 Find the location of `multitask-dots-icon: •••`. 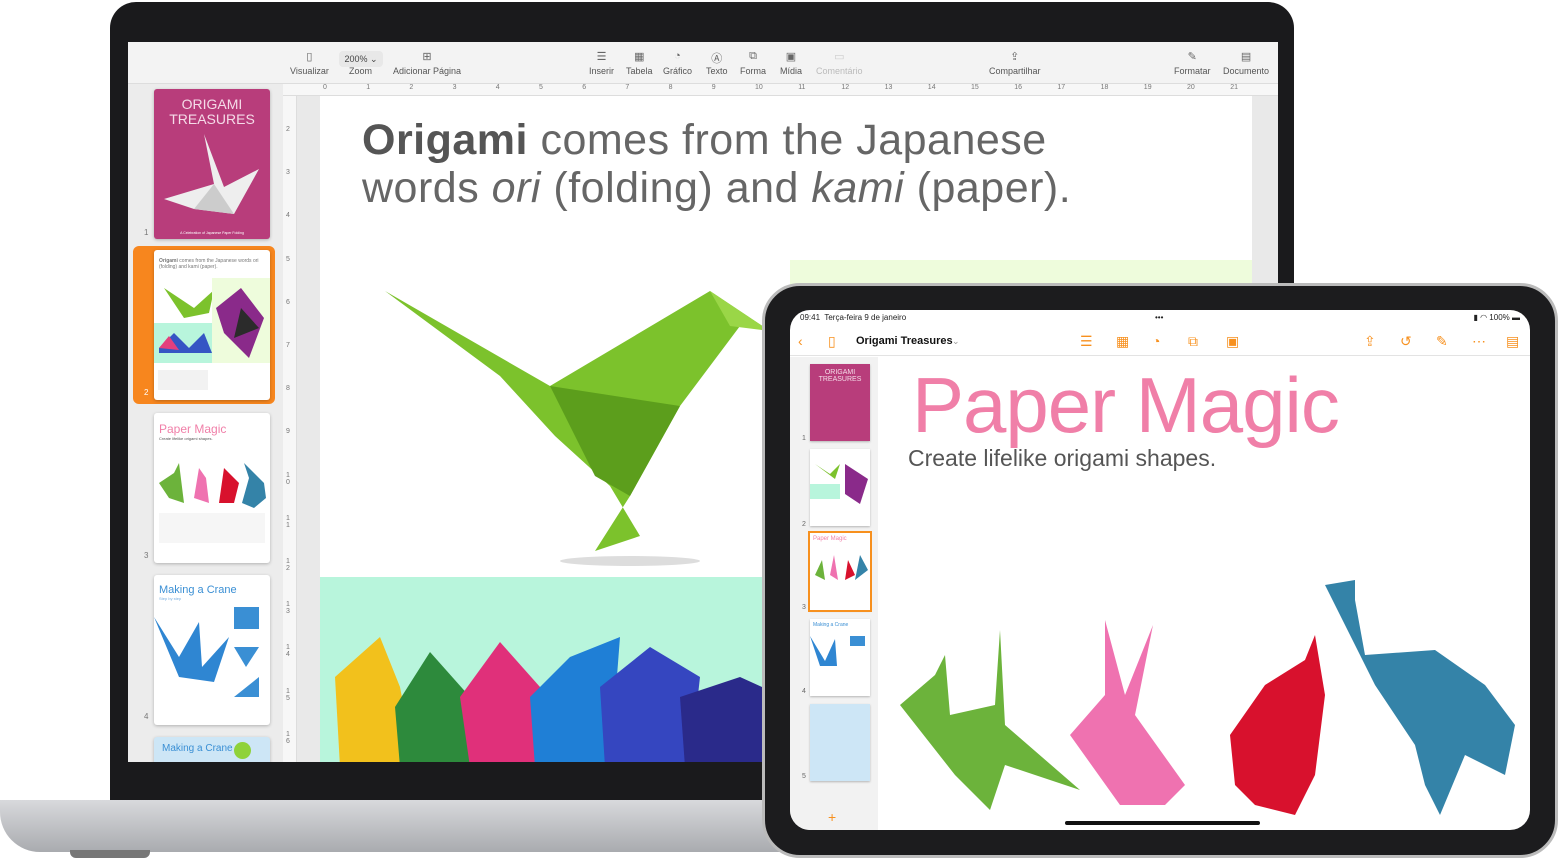

multitask-dots-icon: ••• is located at coordinates (1159, 317).